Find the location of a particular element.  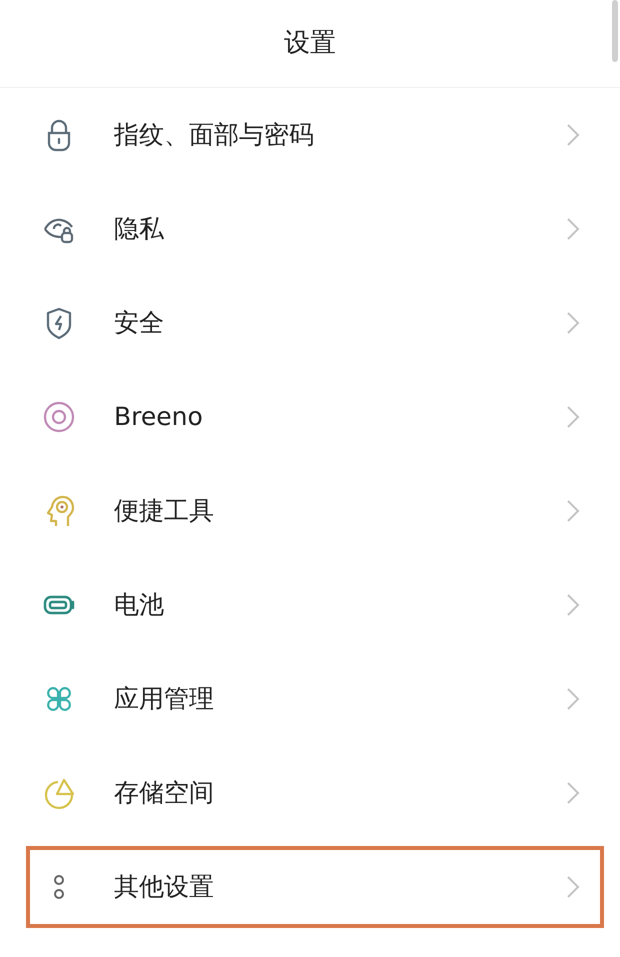

settings-item: 其他设置 is located at coordinates (315, 887).